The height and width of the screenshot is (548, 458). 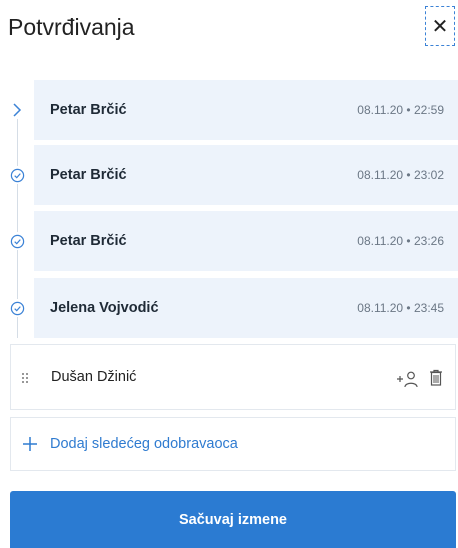 I want to click on confirmation-name: Jelena Vojvodić, so click(x=104, y=308).